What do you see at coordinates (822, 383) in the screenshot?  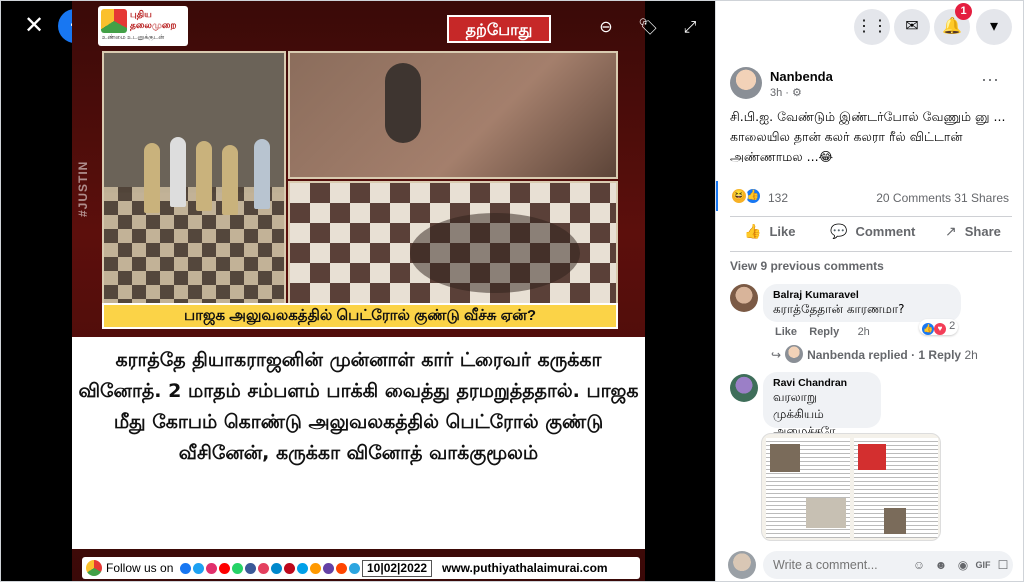 I see `comment-author: Ravi Chandran` at bounding box center [822, 383].